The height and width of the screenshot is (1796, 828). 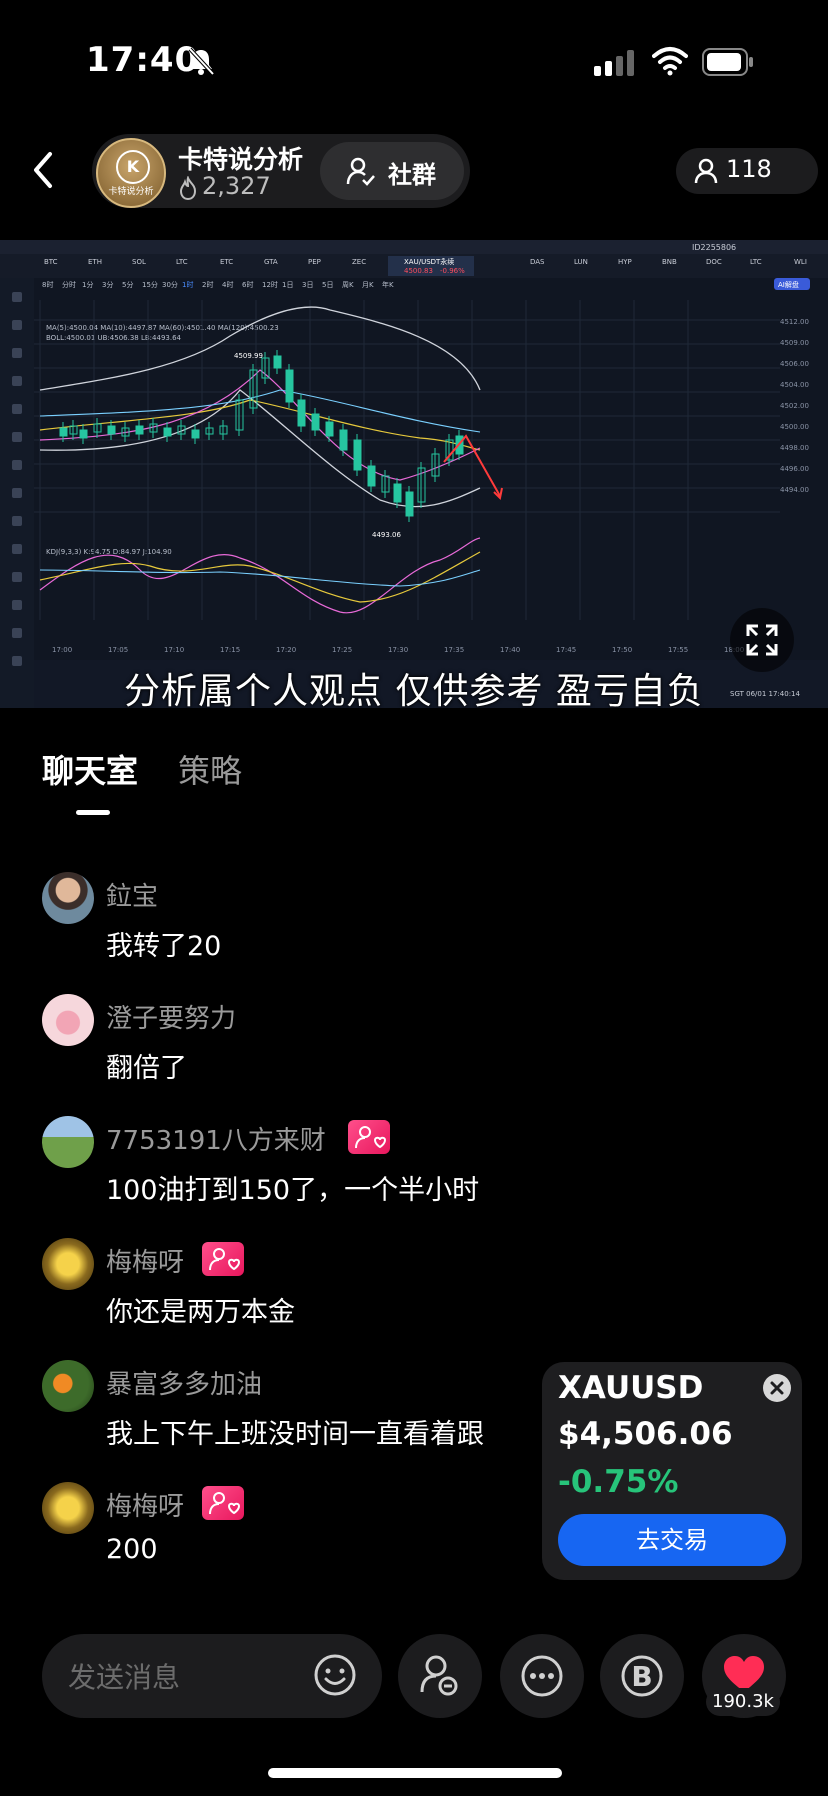 I want to click on more-button, so click(x=542, y=1676).